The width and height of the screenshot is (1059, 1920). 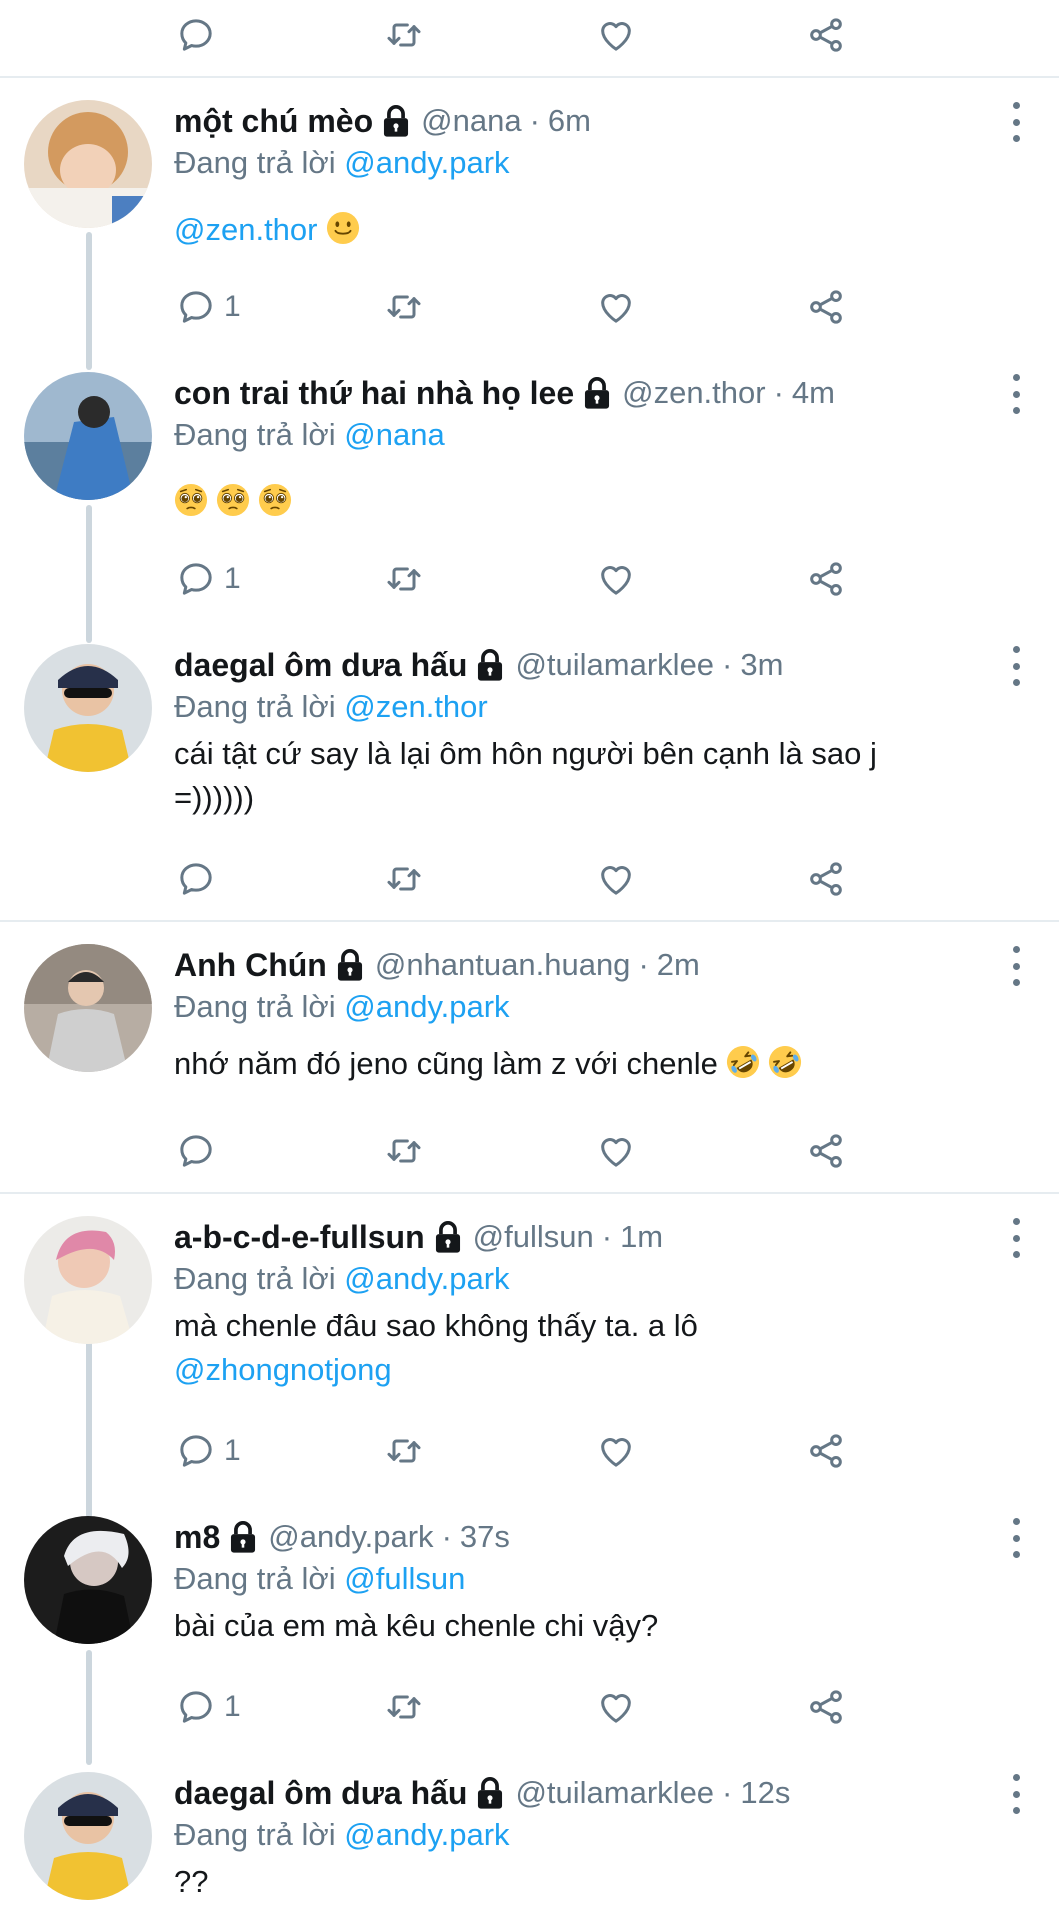 I want to click on reply-to-mention: @fullsun, so click(x=404, y=1578).